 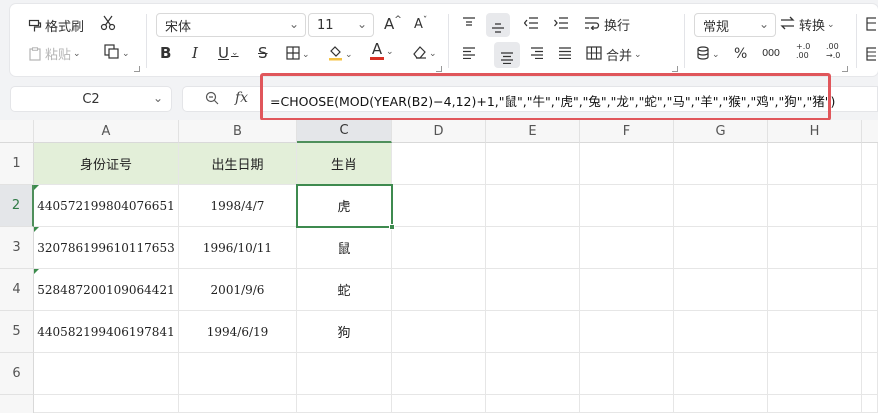 I want to click on percent-button: %, so click(x=740, y=54).